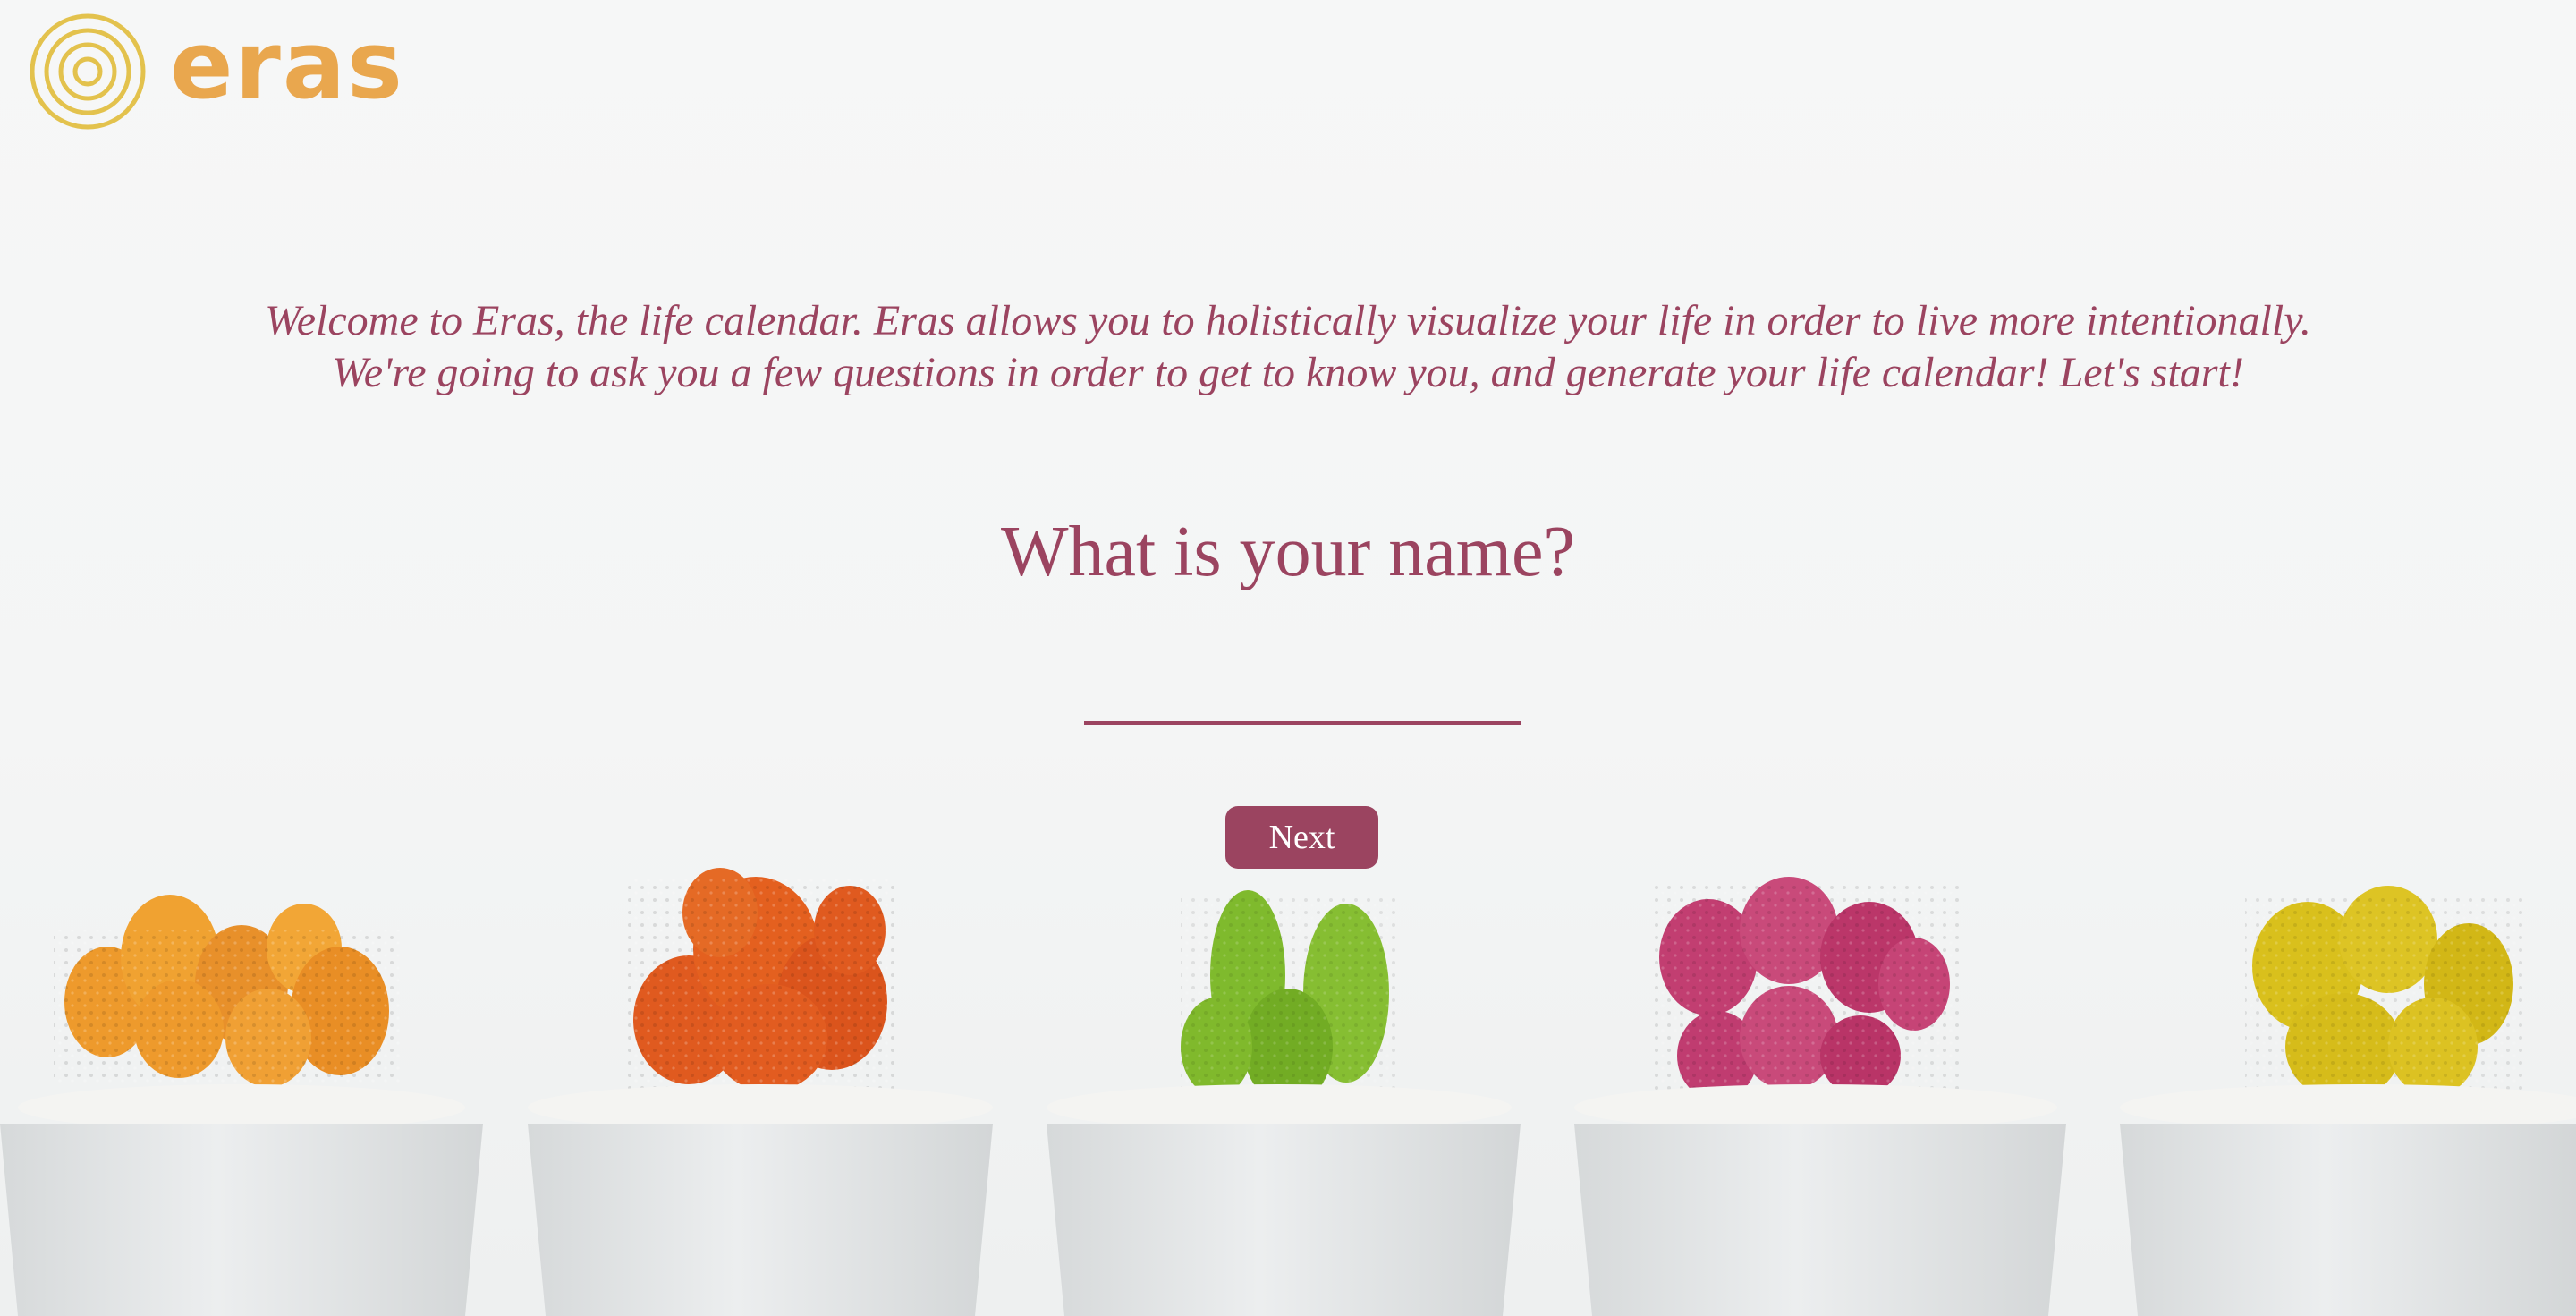 The image size is (2576, 1316). What do you see at coordinates (760, 1200) in the screenshot?
I see `red-orange-cactus-pot` at bounding box center [760, 1200].